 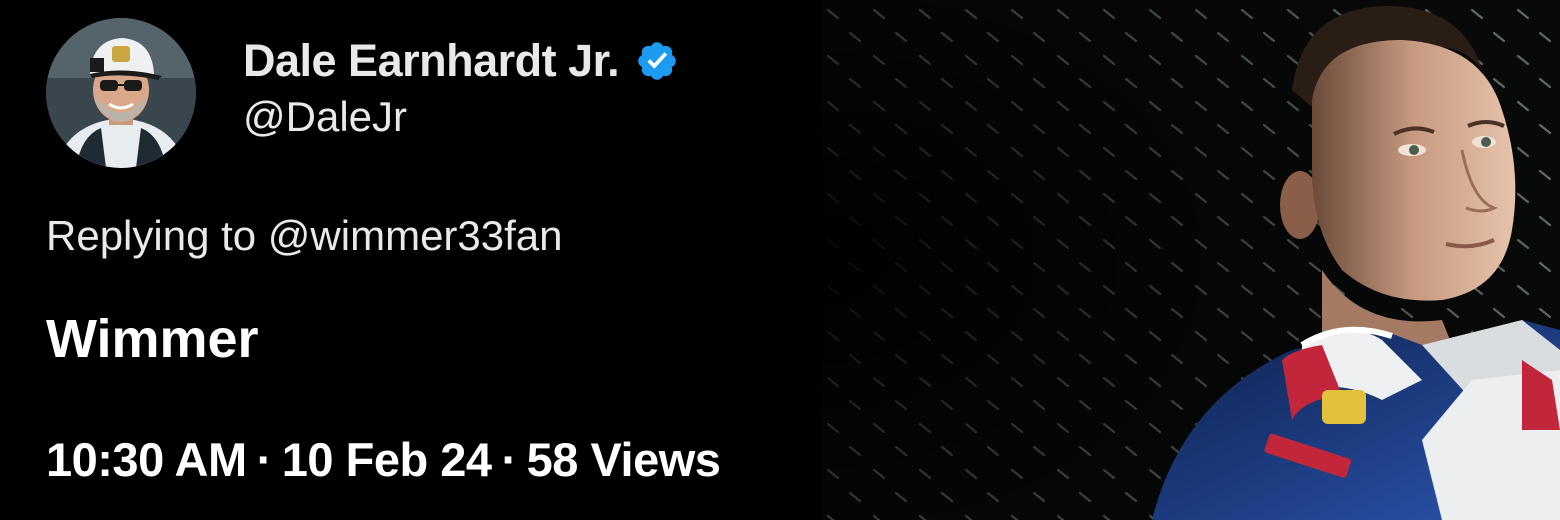 I want to click on tweet-meta: 10:30 AM · 10 Feb 24 · 58 Views, so click(x=383, y=459).